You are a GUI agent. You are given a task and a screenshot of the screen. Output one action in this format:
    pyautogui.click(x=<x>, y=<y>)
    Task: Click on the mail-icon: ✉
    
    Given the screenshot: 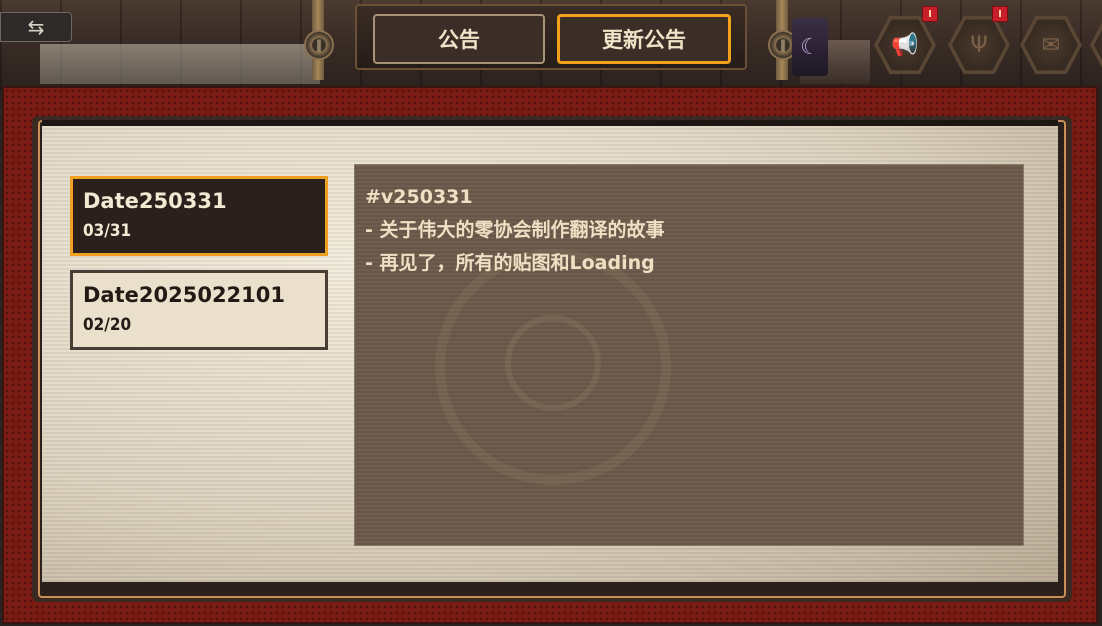 What is the action you would take?
    pyautogui.click(x=1051, y=45)
    